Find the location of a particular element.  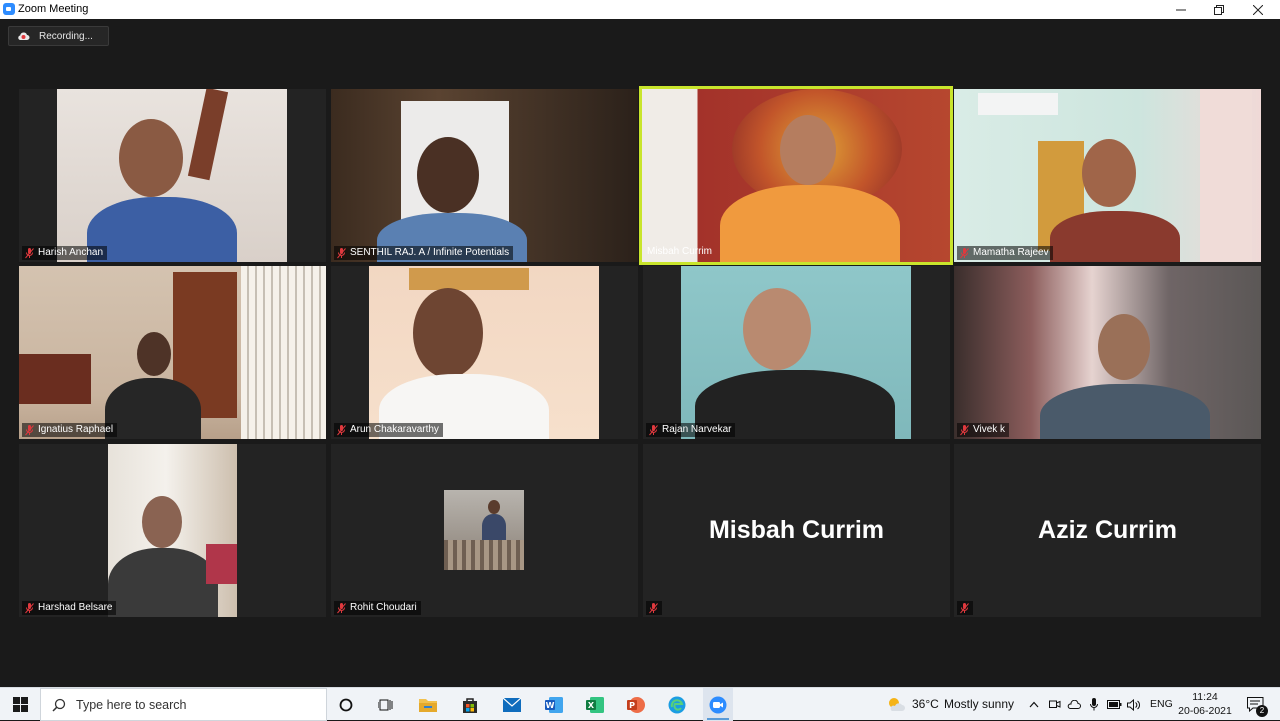

search-placeholder: Type here to search is located at coordinates (131, 704).